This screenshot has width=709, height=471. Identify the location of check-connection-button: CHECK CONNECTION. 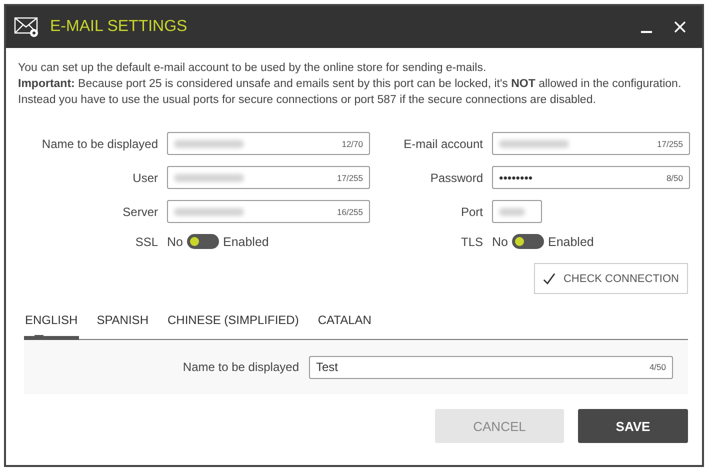
(611, 278).